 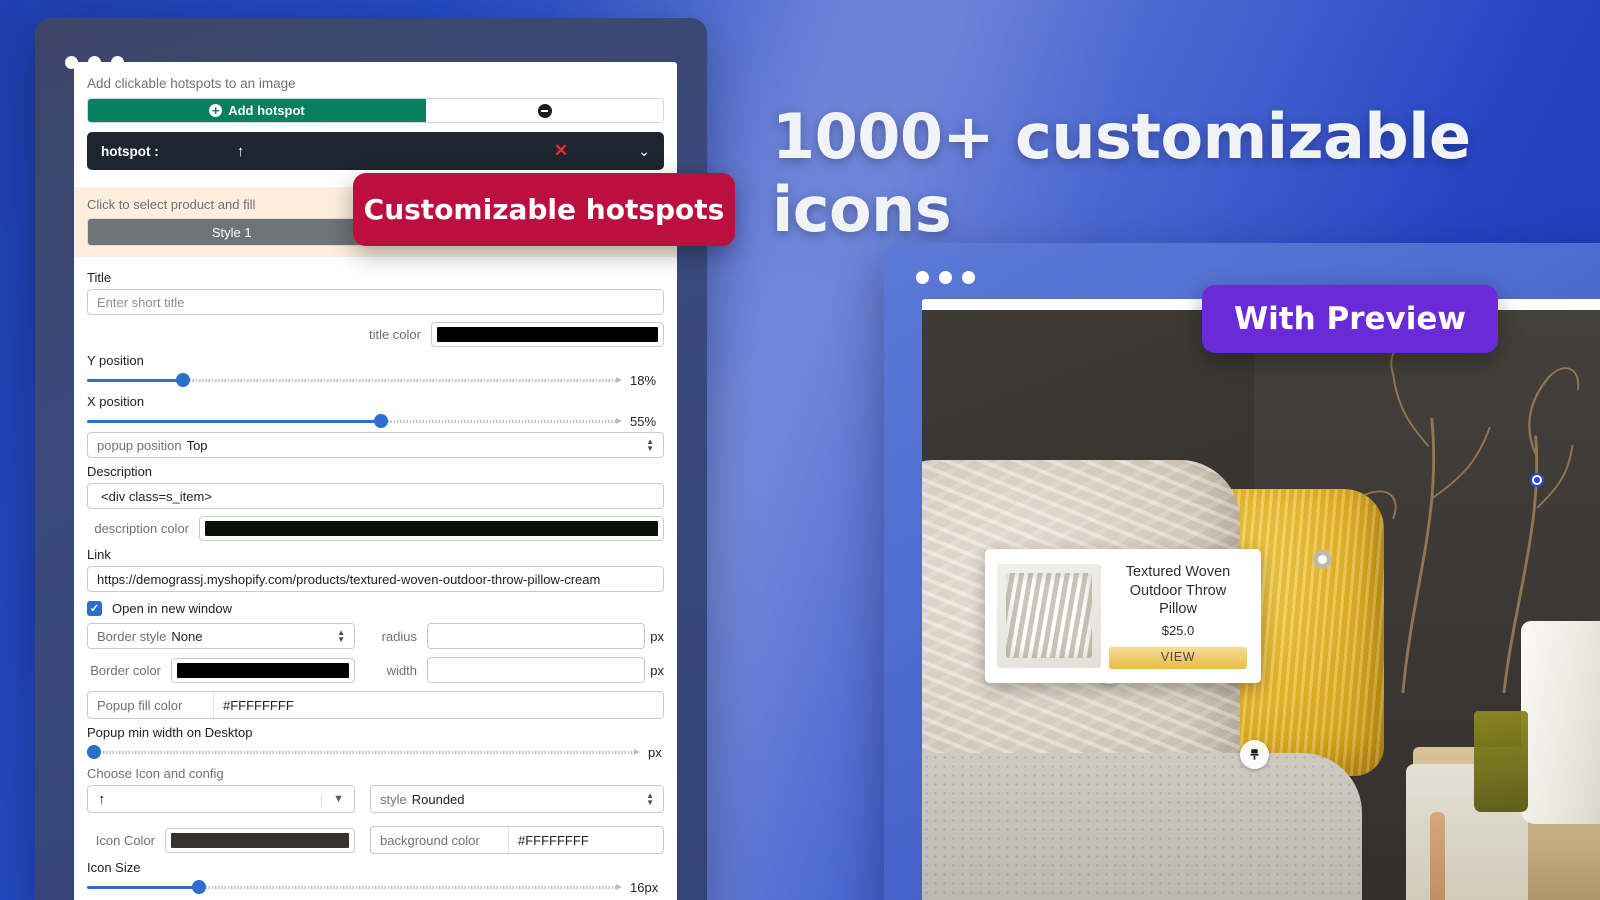 I want to click on badge-customizable-hotspots: Customizable hotspots, so click(x=544, y=209).